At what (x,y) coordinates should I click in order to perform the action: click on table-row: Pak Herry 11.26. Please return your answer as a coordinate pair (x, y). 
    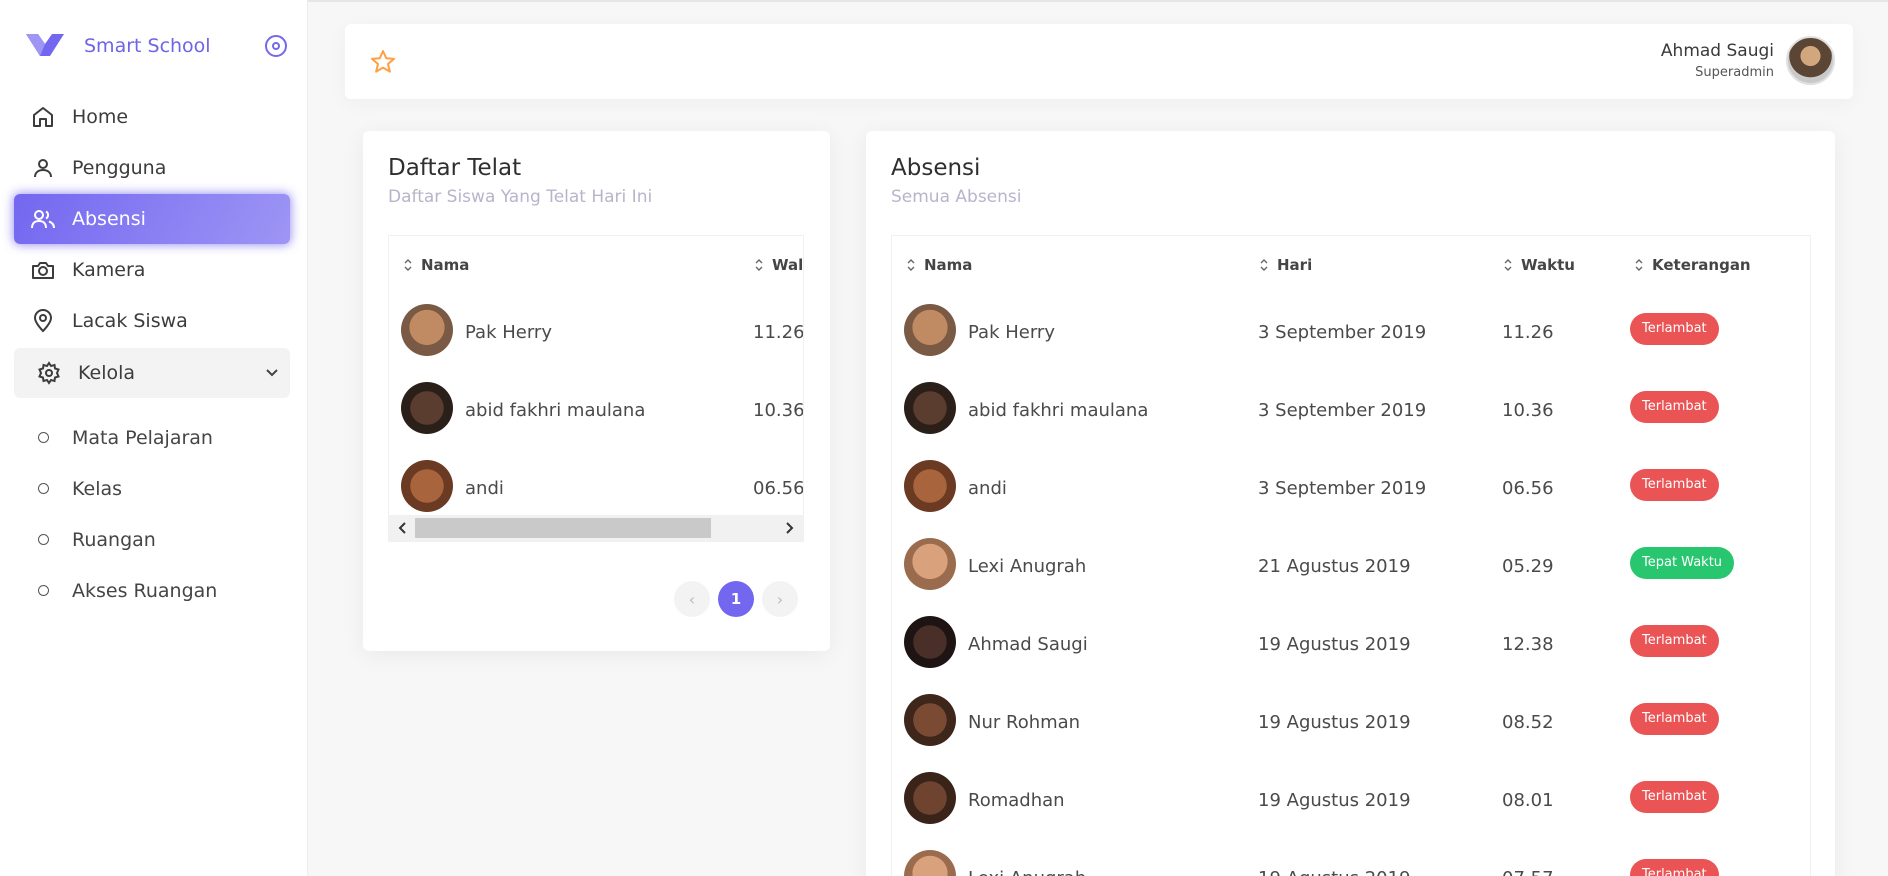
    Looking at the image, I should click on (596, 332).